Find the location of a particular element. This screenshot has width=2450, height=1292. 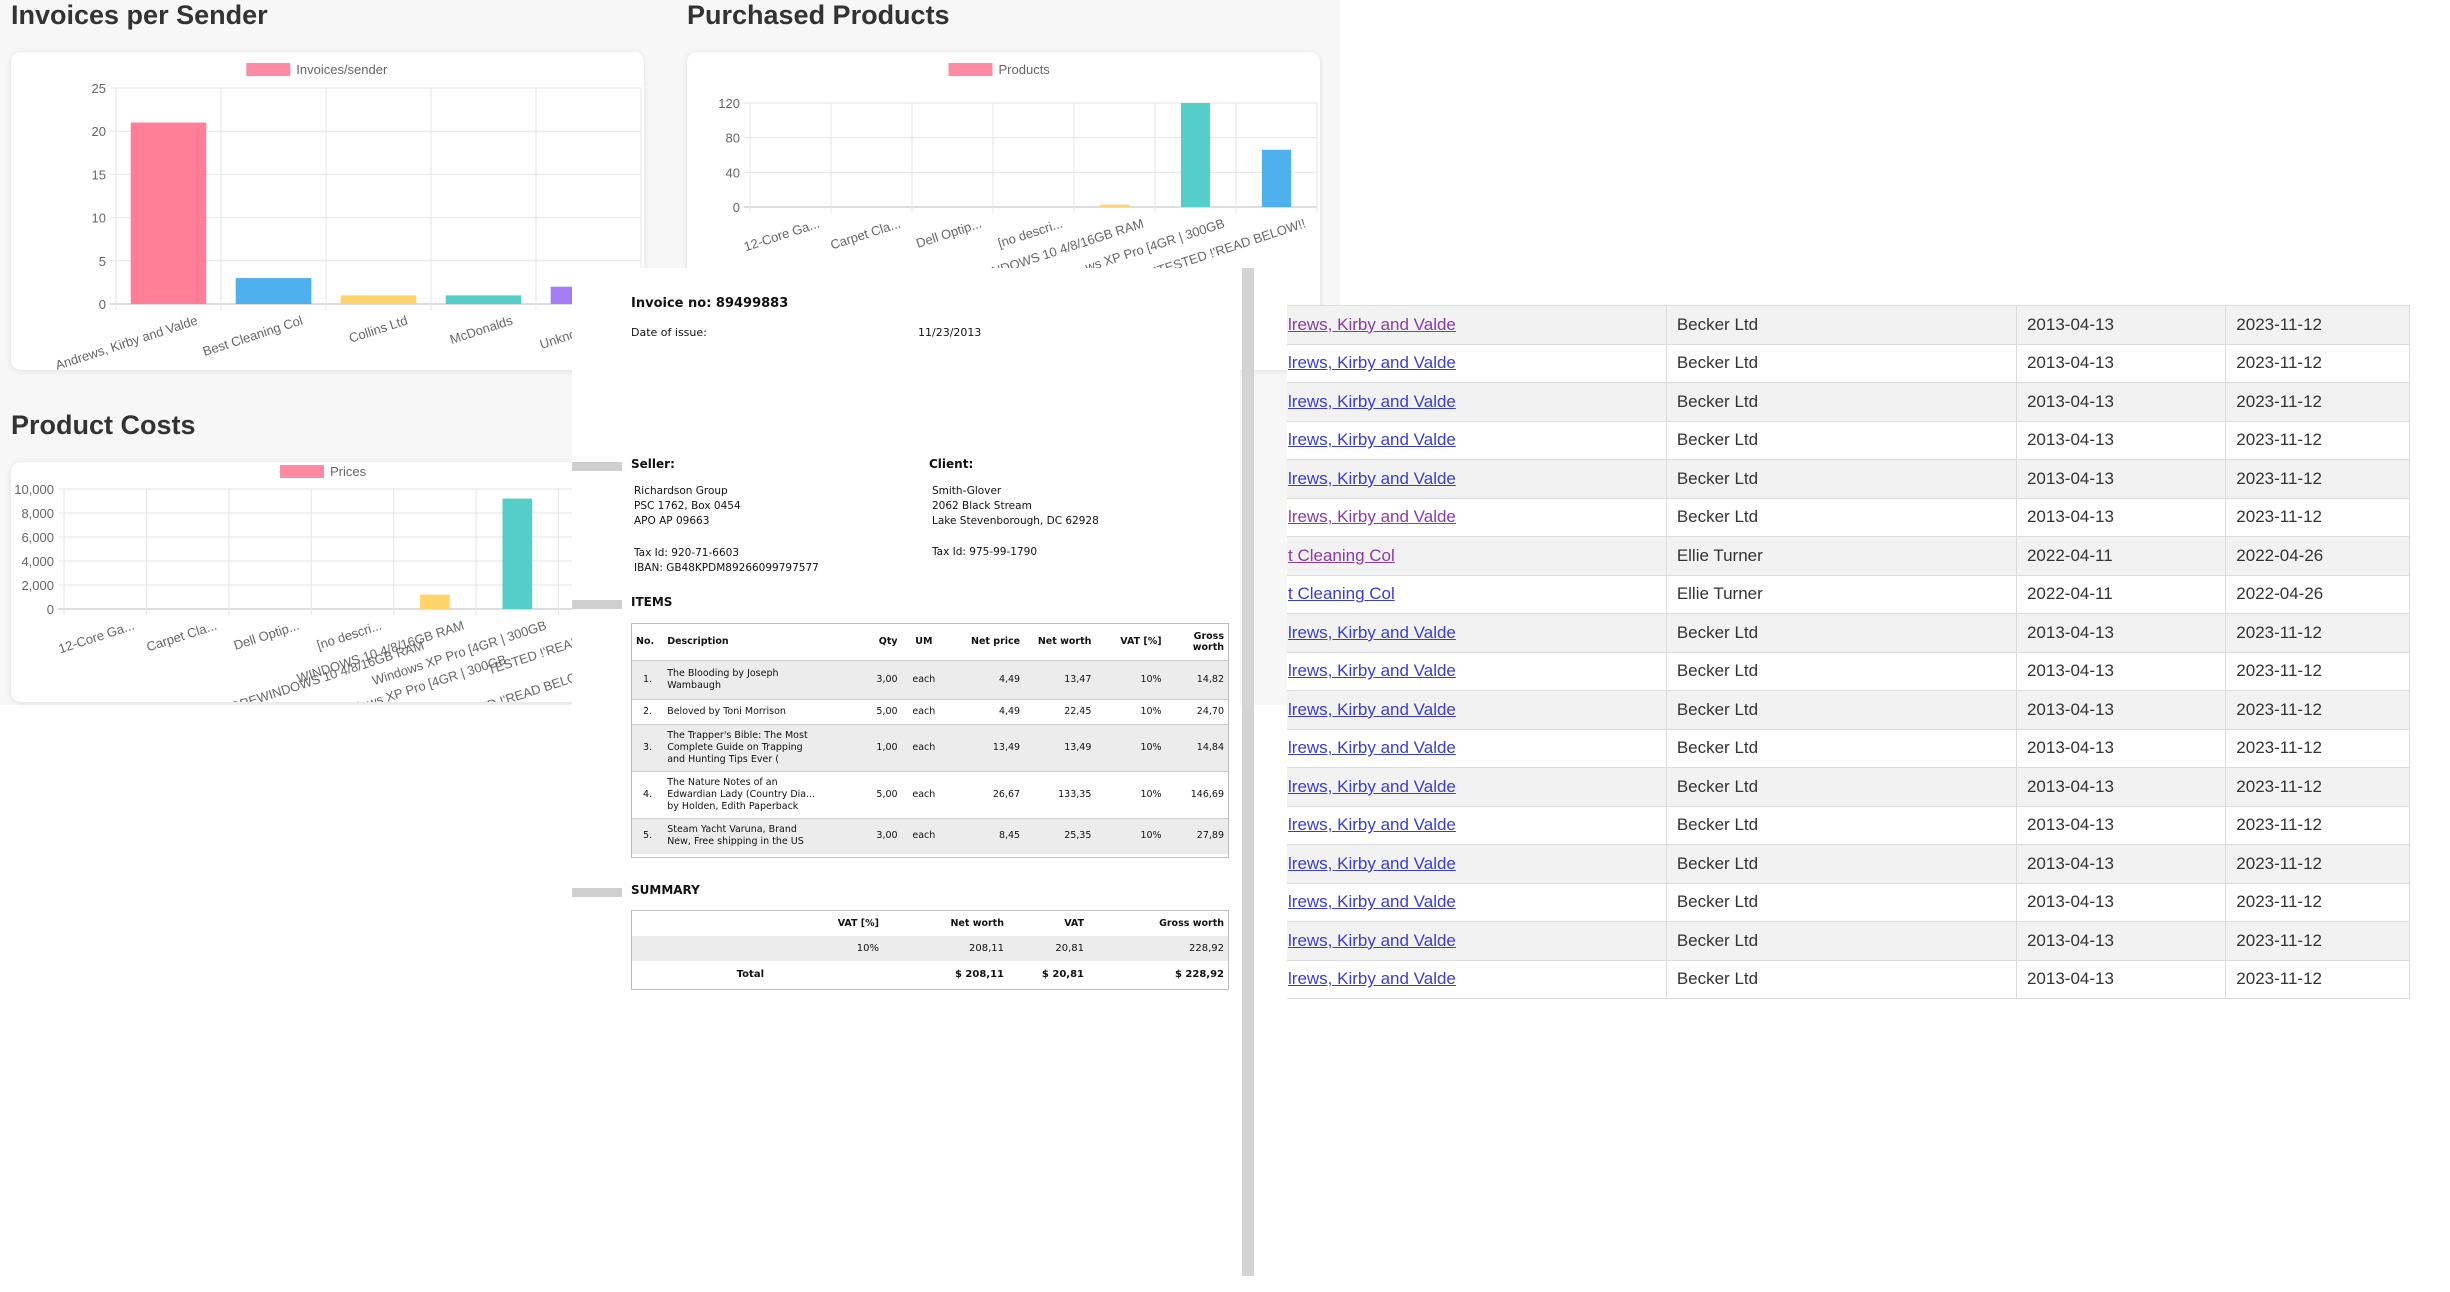

client-heading: Client: is located at coordinates (951, 464).